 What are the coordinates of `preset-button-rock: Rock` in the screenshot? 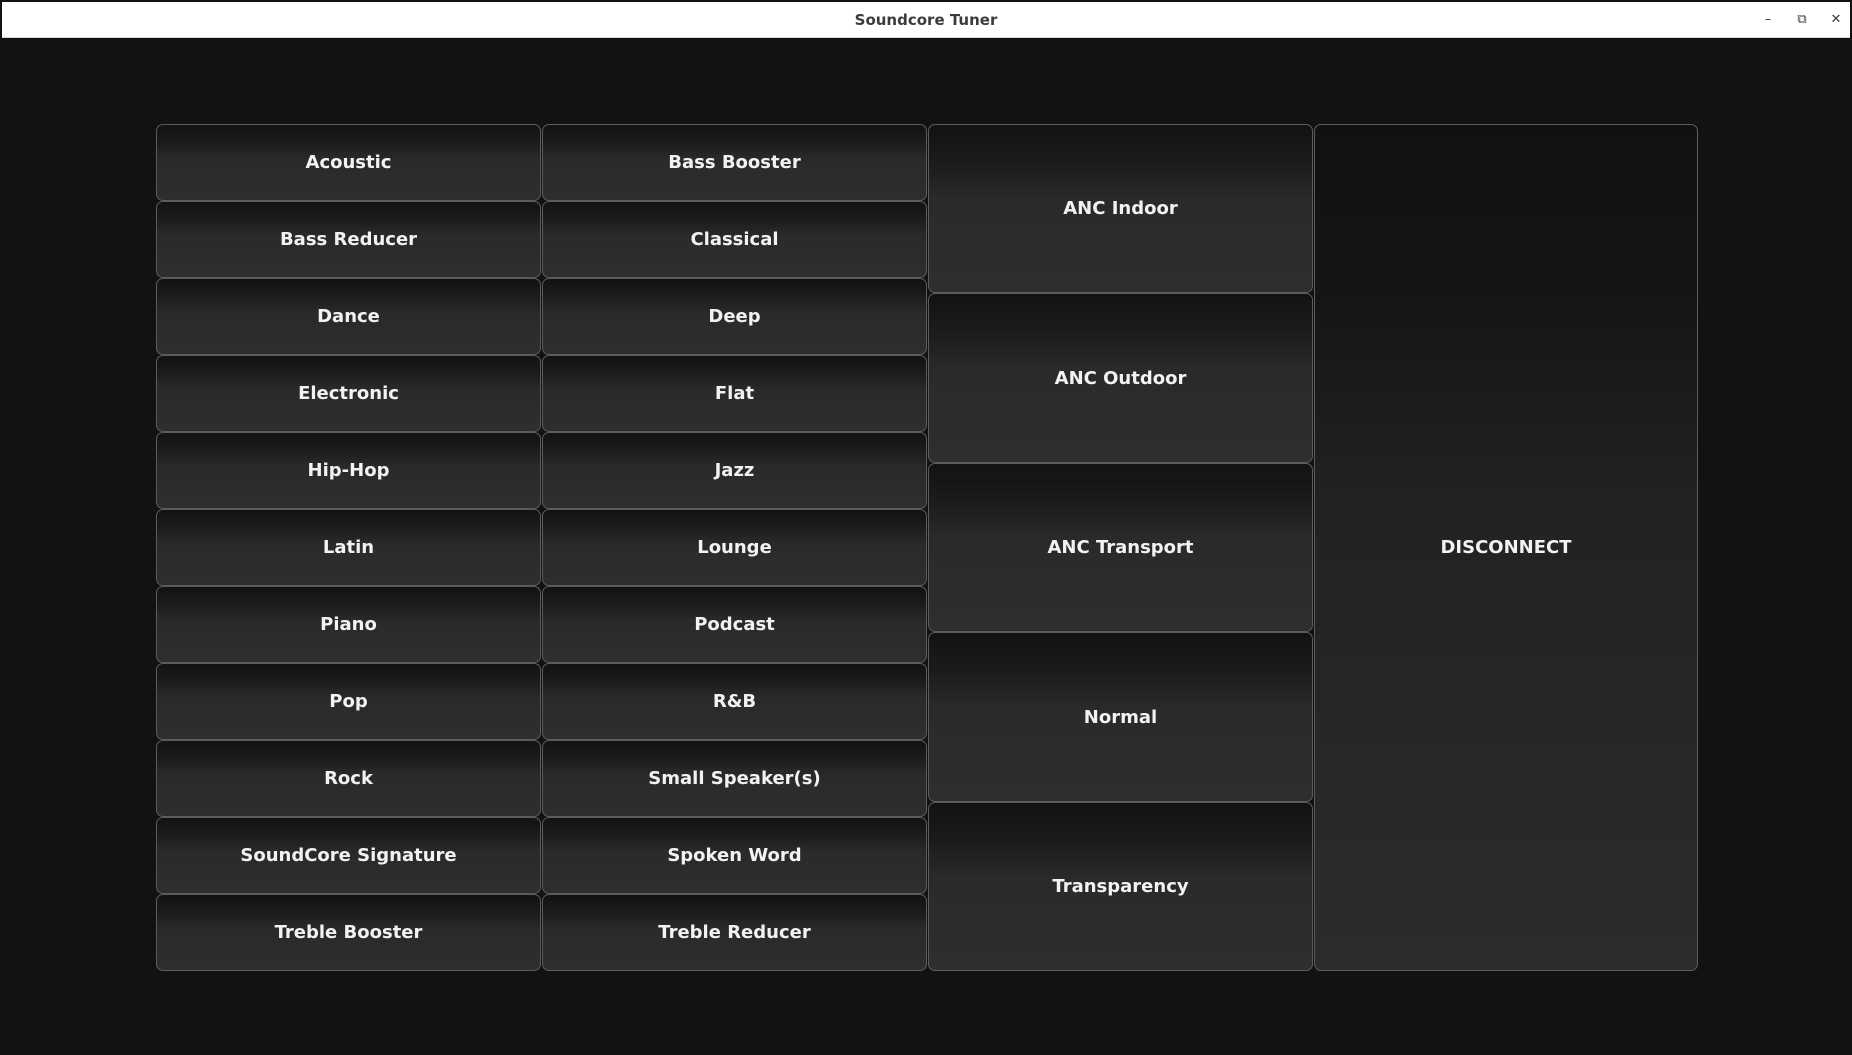 It's located at (348, 778).